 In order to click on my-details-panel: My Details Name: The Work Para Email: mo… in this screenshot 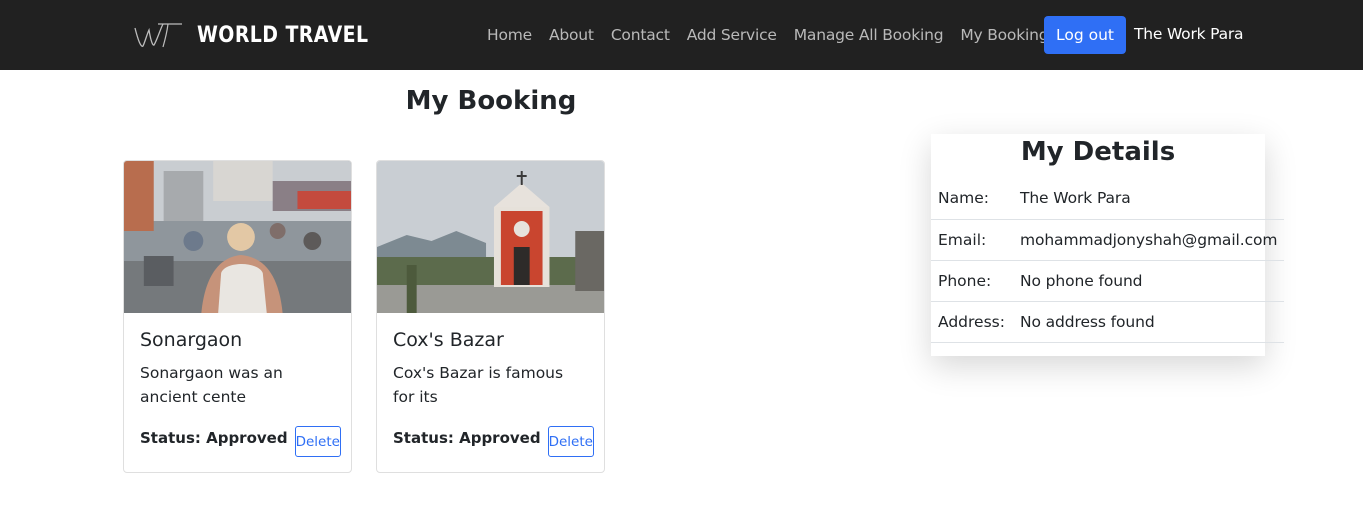, I will do `click(1108, 245)`.